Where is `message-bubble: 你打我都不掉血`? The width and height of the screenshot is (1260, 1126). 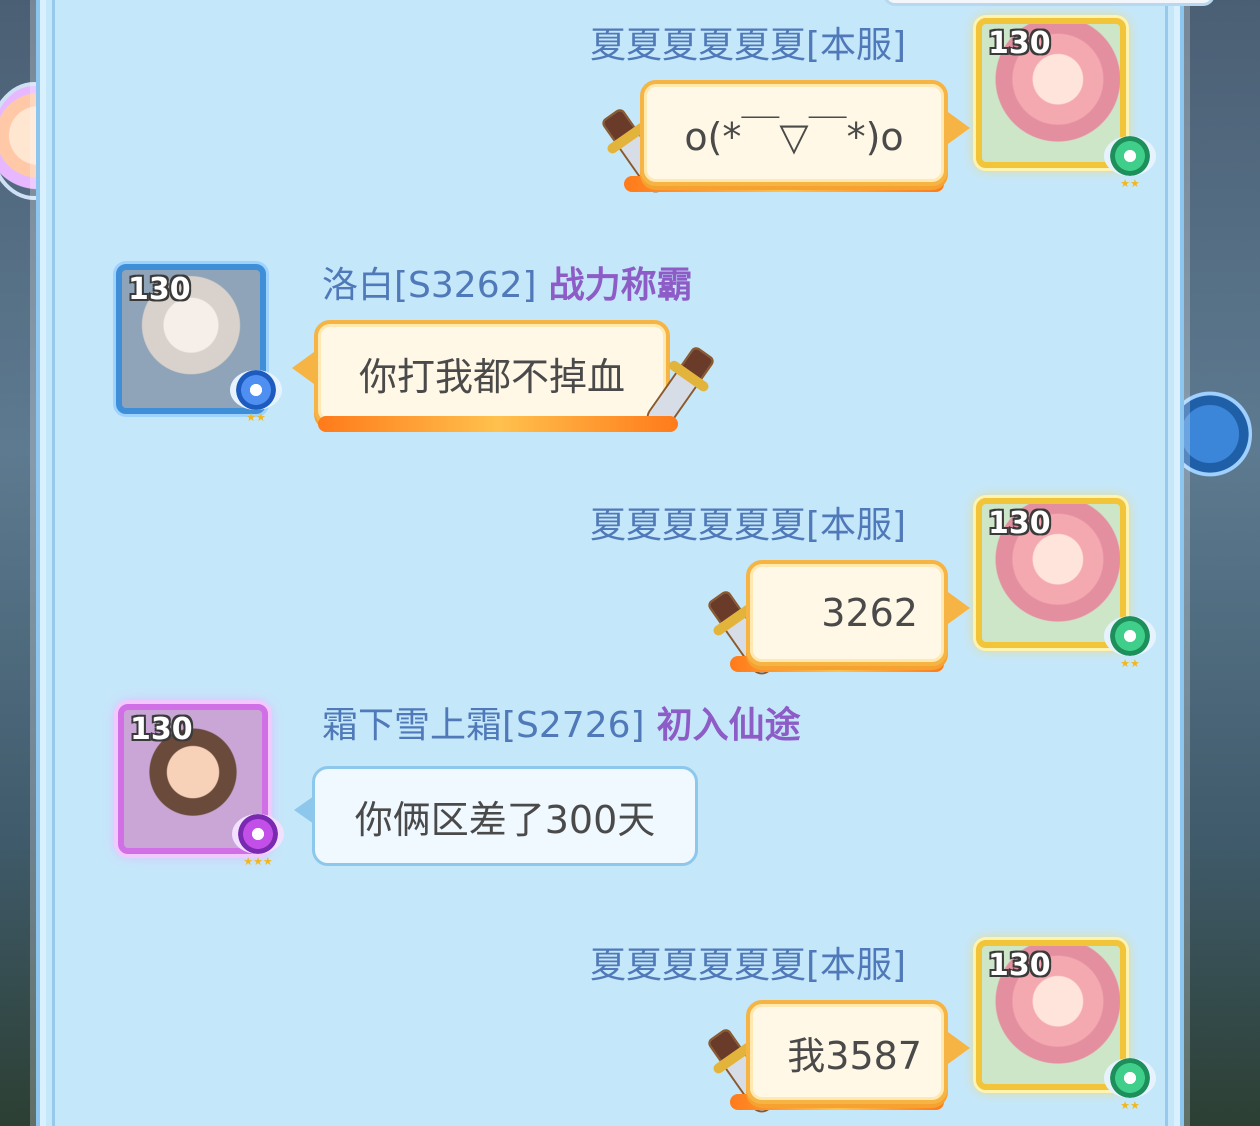 message-bubble: 你打我都不掉血 is located at coordinates (492, 373).